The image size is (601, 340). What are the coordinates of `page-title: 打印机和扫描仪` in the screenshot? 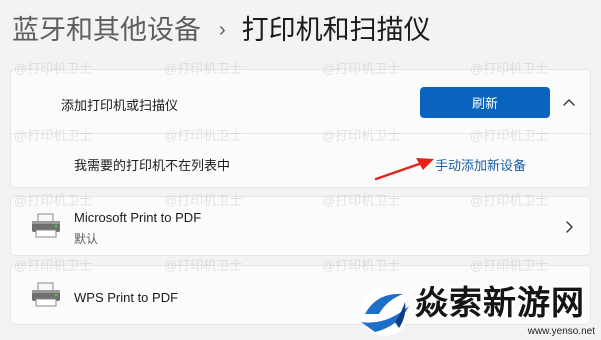 It's located at (336, 30).